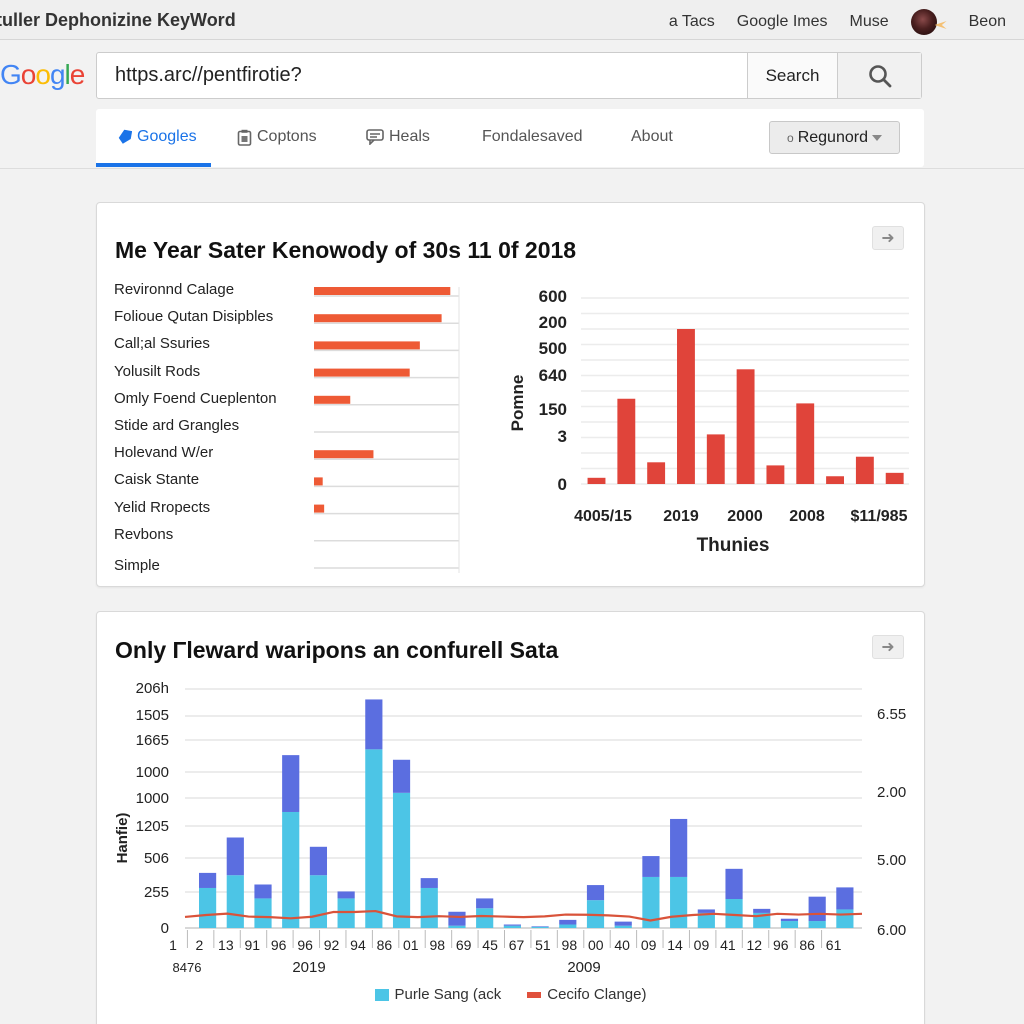 The width and height of the screenshot is (1024, 1024). What do you see at coordinates (156, 892) in the screenshot?
I see `stack-ytick-label: 255` at bounding box center [156, 892].